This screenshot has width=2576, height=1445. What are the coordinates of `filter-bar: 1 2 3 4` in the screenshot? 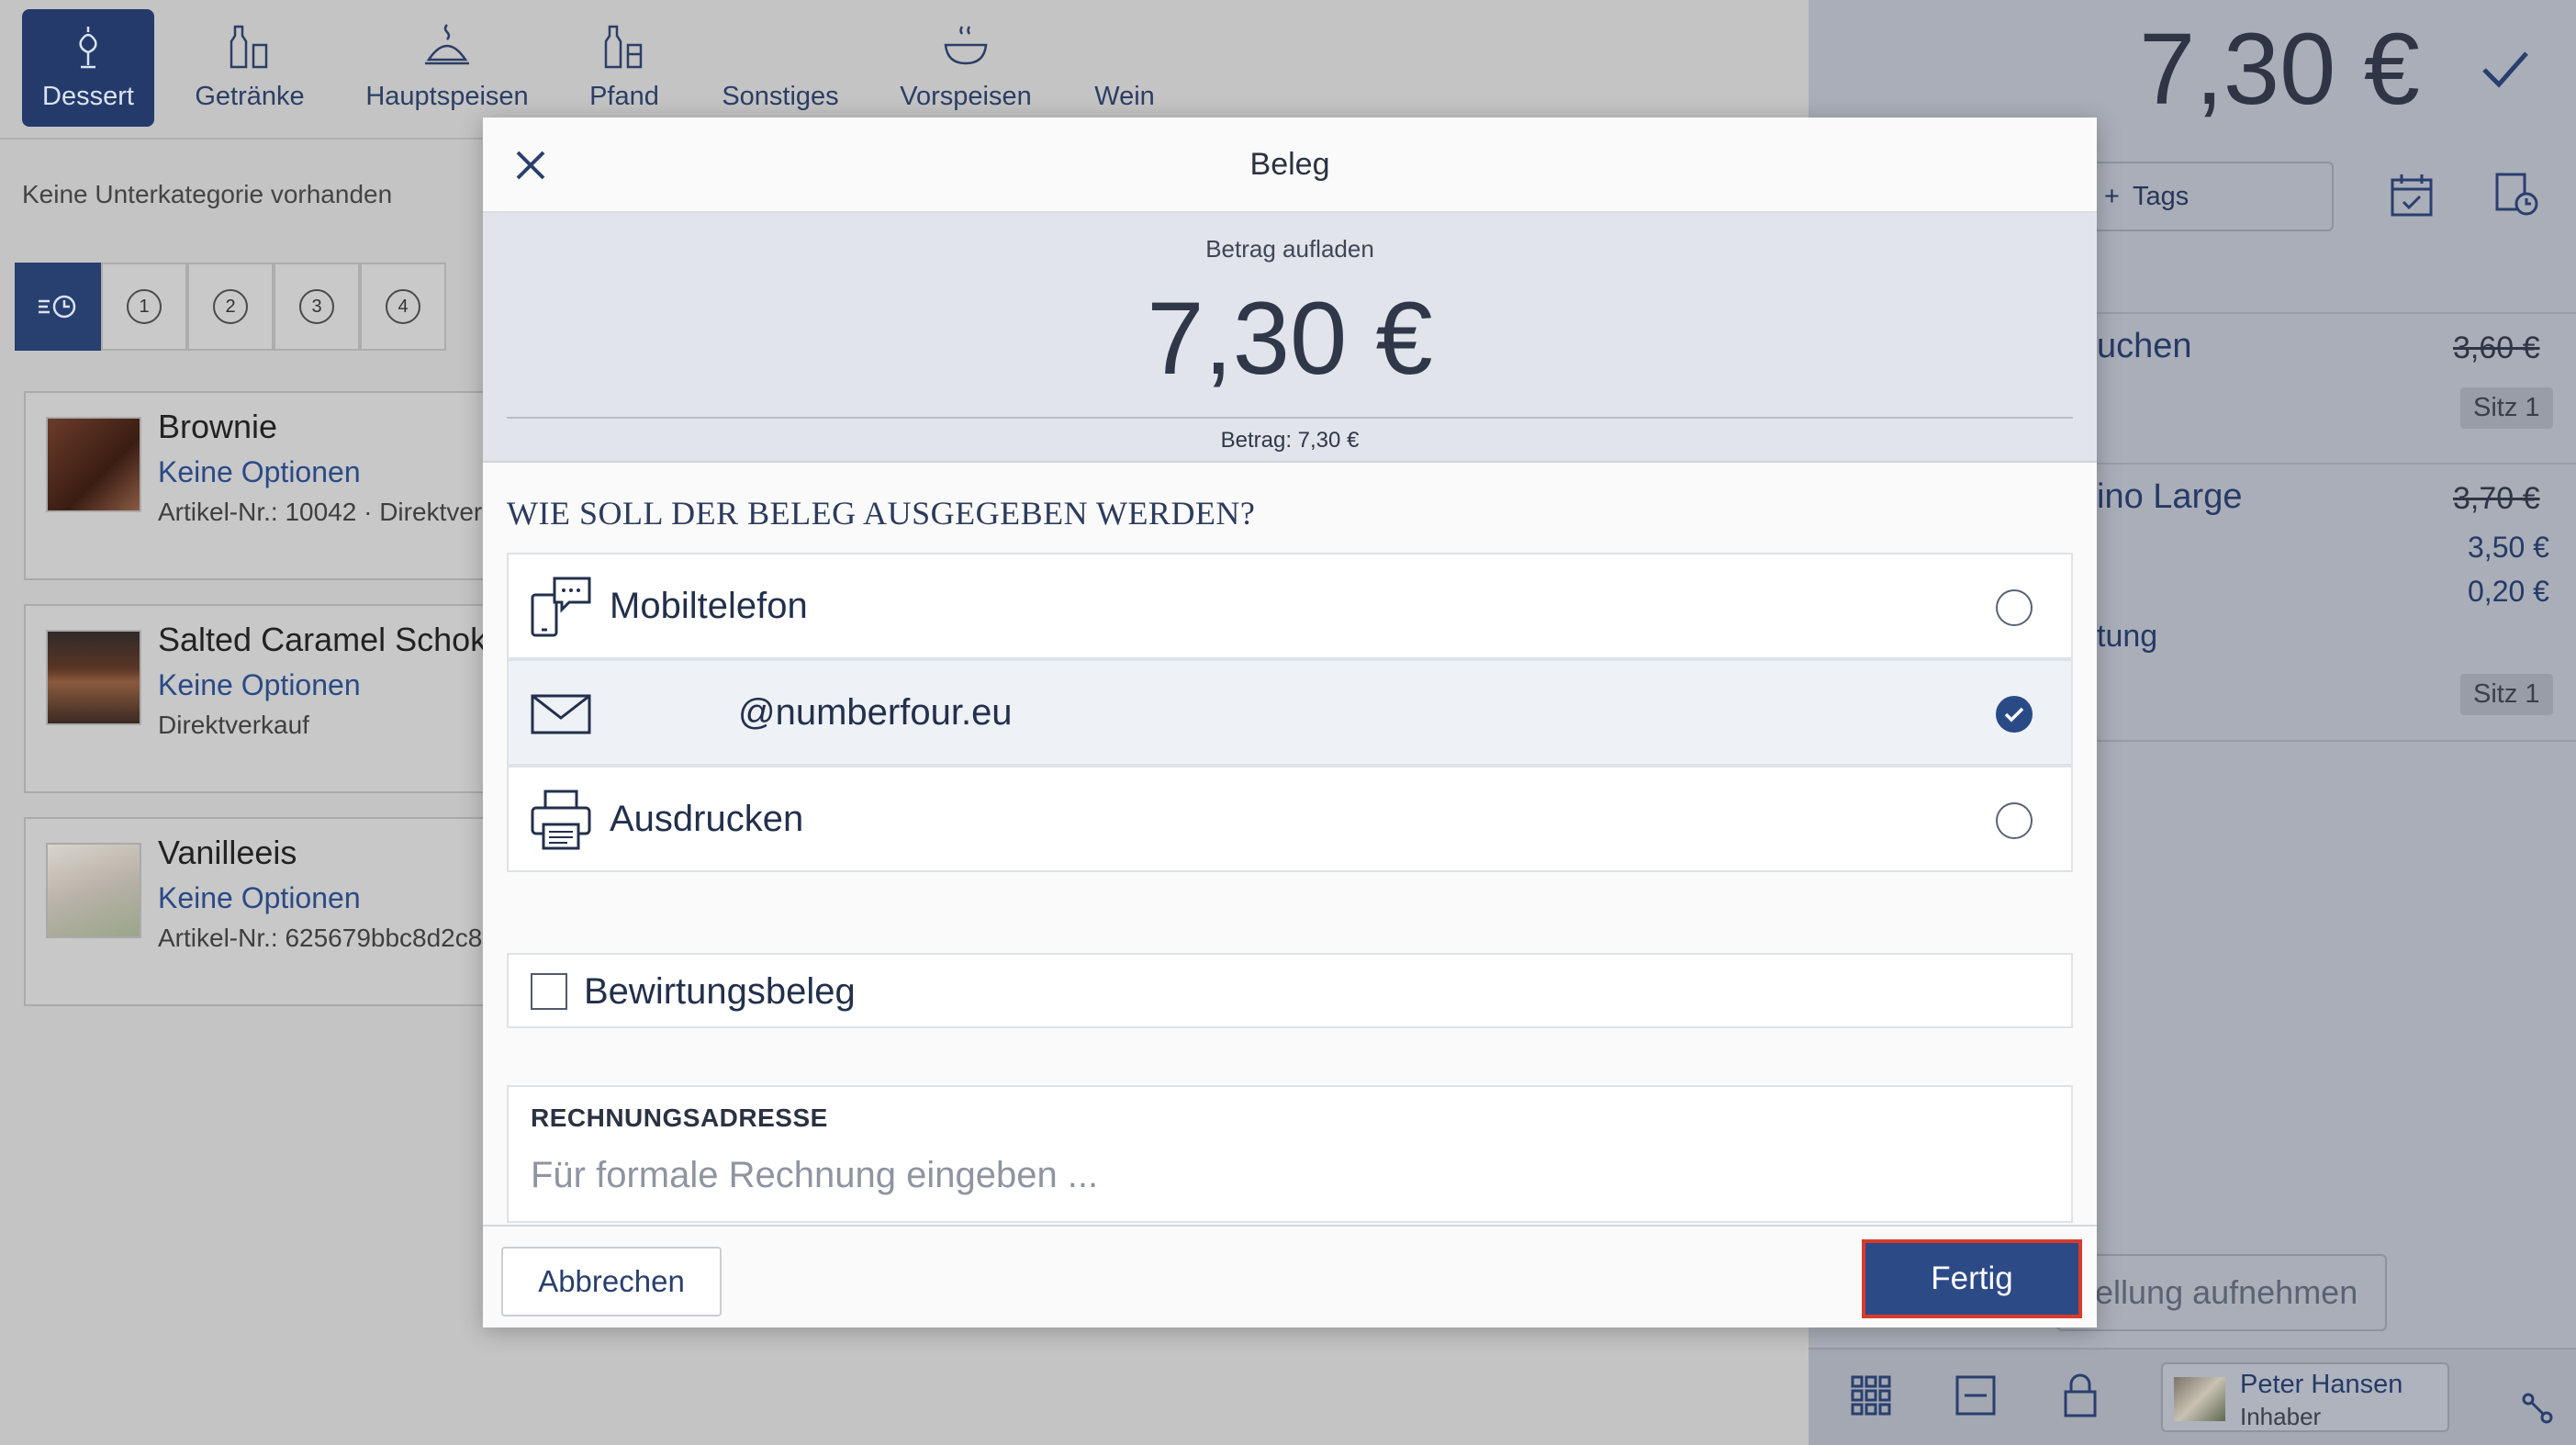 It's located at (230, 307).